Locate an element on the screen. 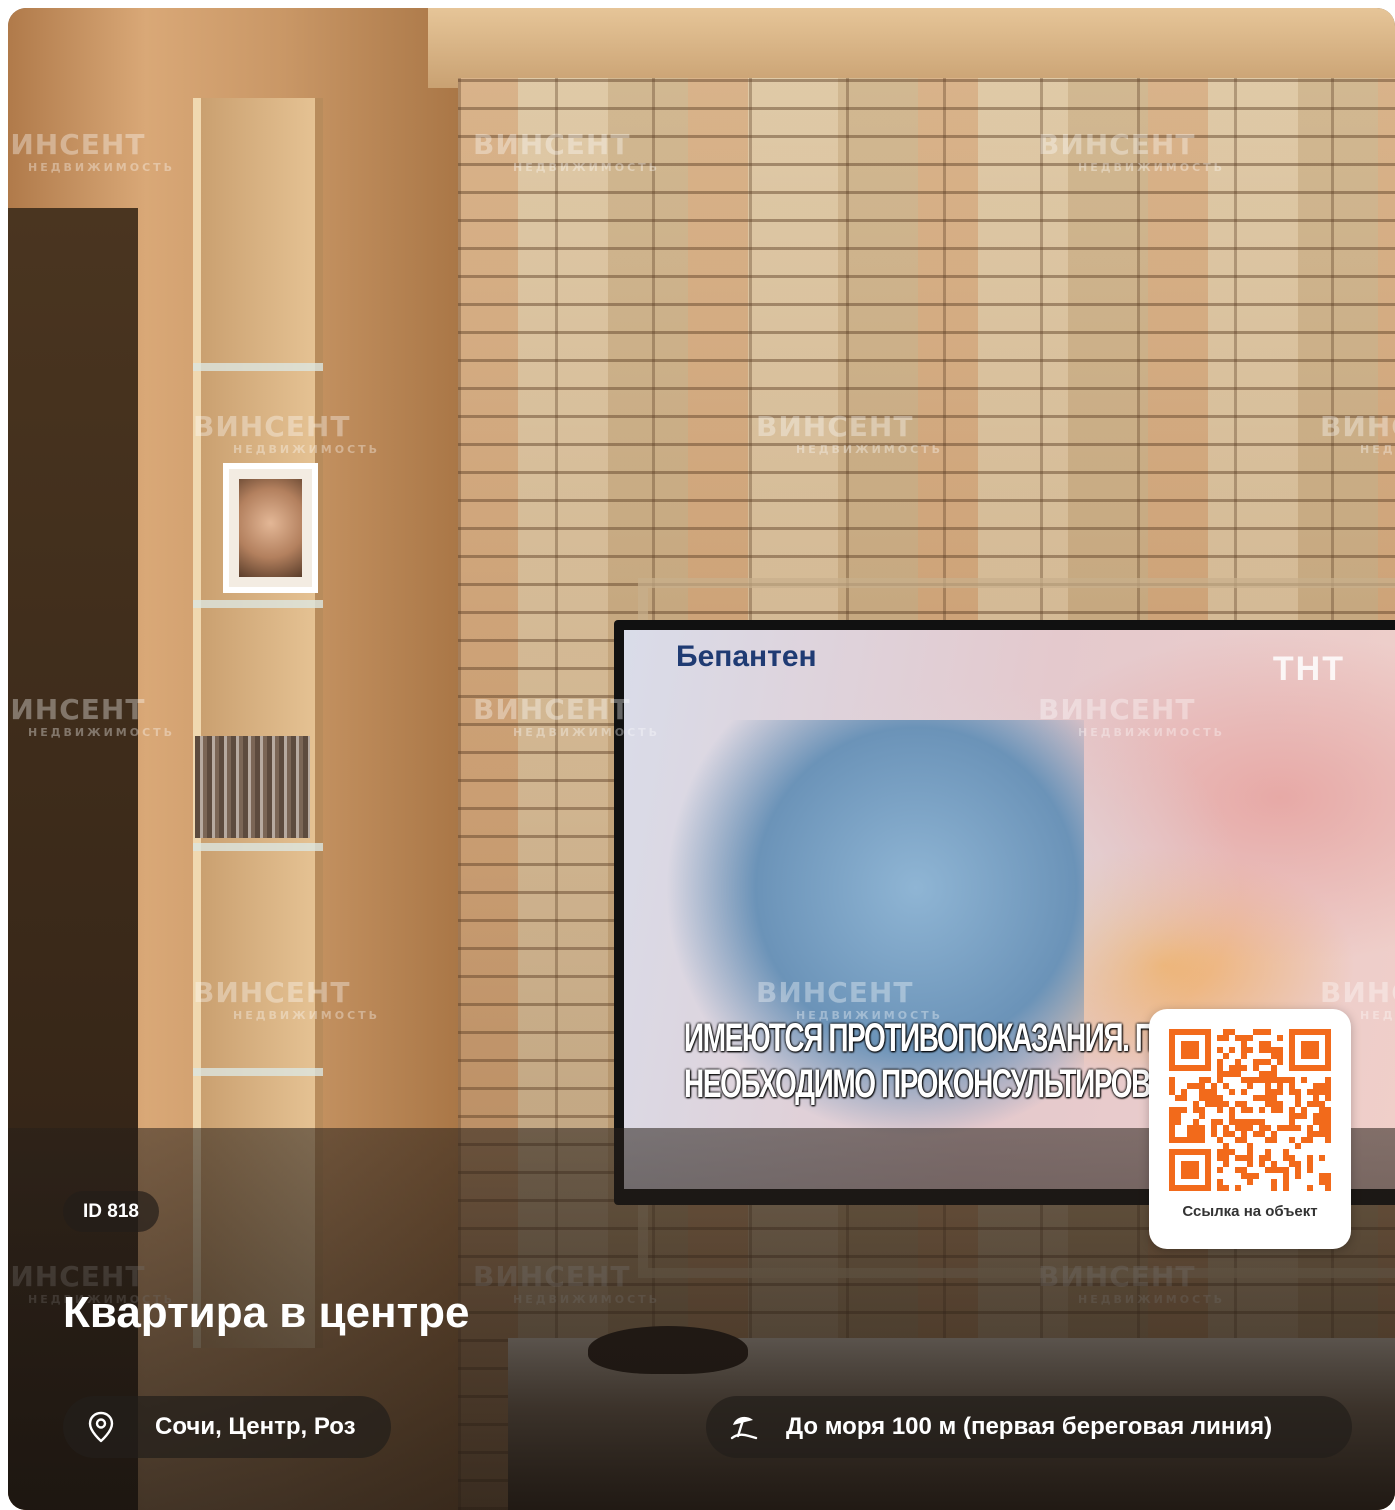 The height and width of the screenshot is (1510, 1395). qr-code-card: Ссылка на объект is located at coordinates (1250, 1129).